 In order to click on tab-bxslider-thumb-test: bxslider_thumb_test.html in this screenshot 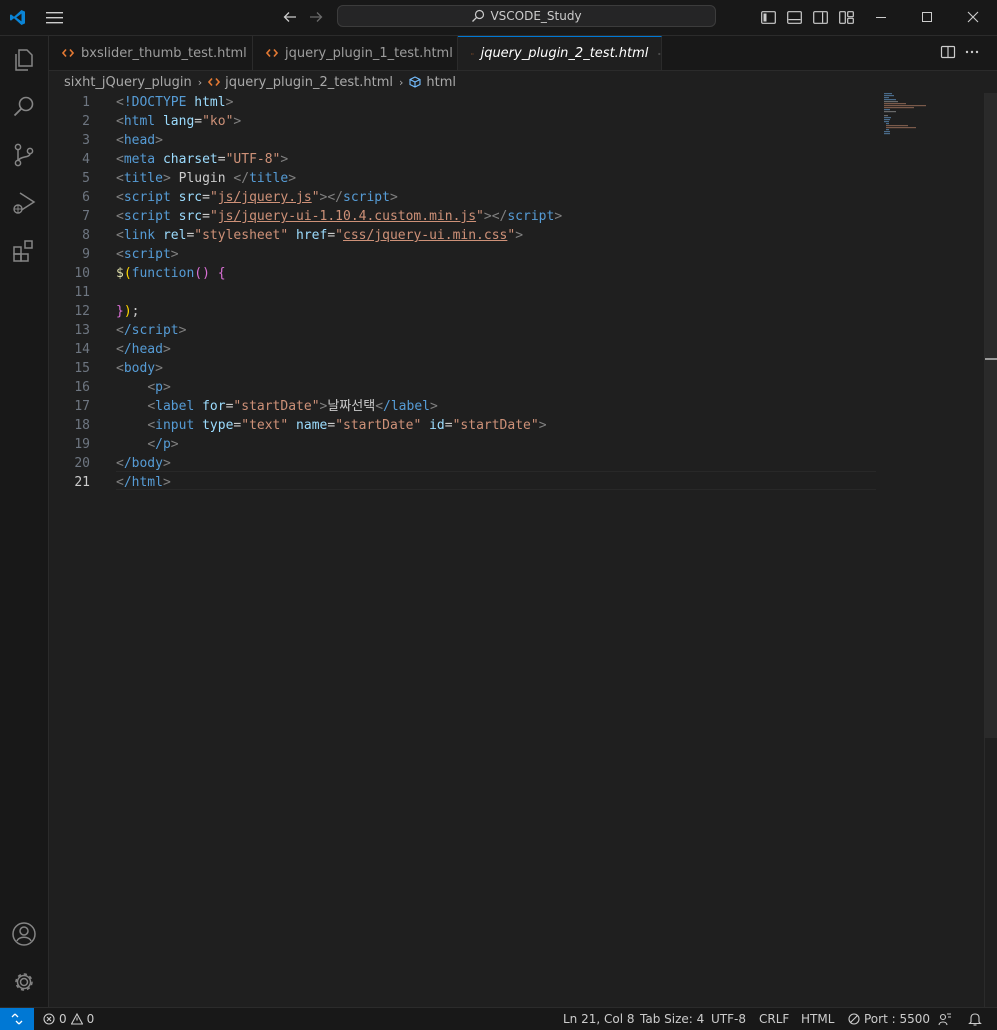, I will do `click(151, 53)`.